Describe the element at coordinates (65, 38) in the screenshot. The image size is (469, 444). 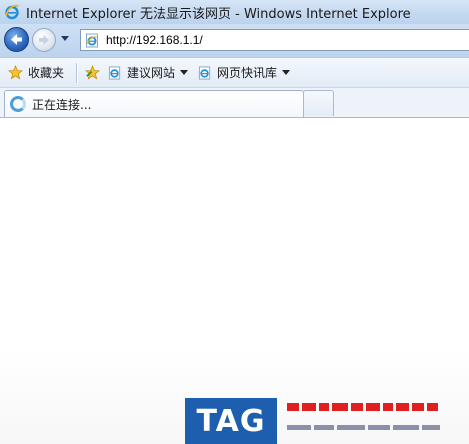
I see `recent-pages-dropdown` at that location.